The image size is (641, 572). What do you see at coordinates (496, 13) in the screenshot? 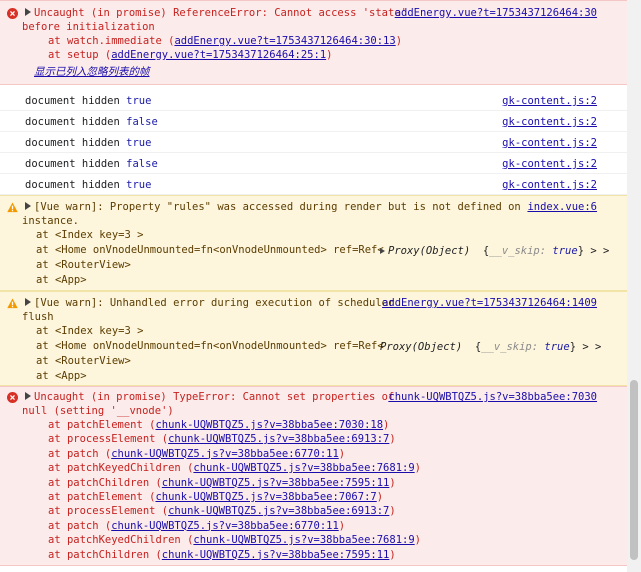
I see `error-source-link: addEnergy.vue?t=1753437126464:30` at bounding box center [496, 13].